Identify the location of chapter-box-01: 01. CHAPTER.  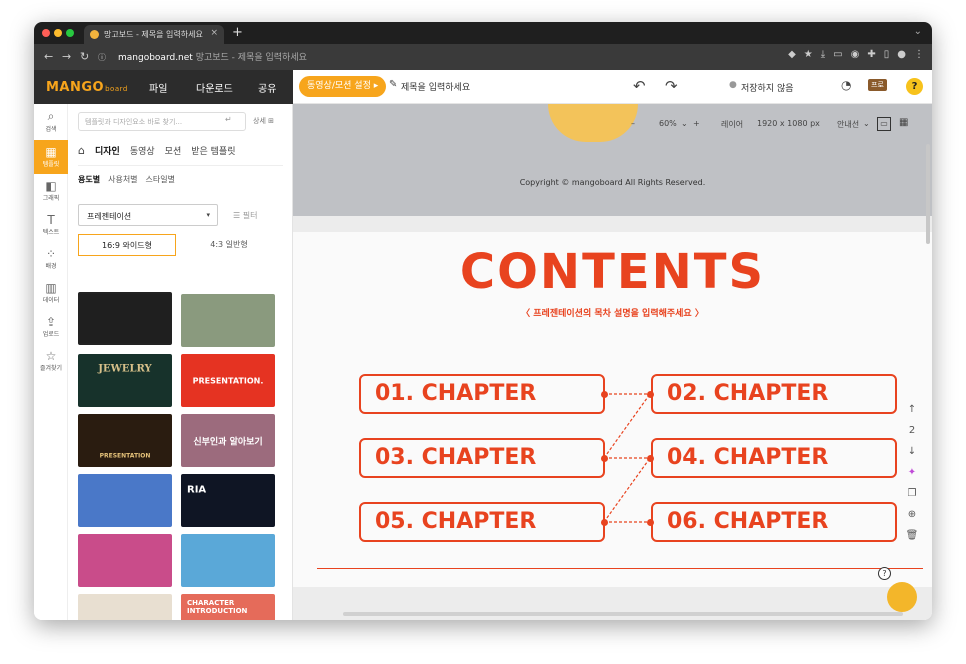
(482, 394).